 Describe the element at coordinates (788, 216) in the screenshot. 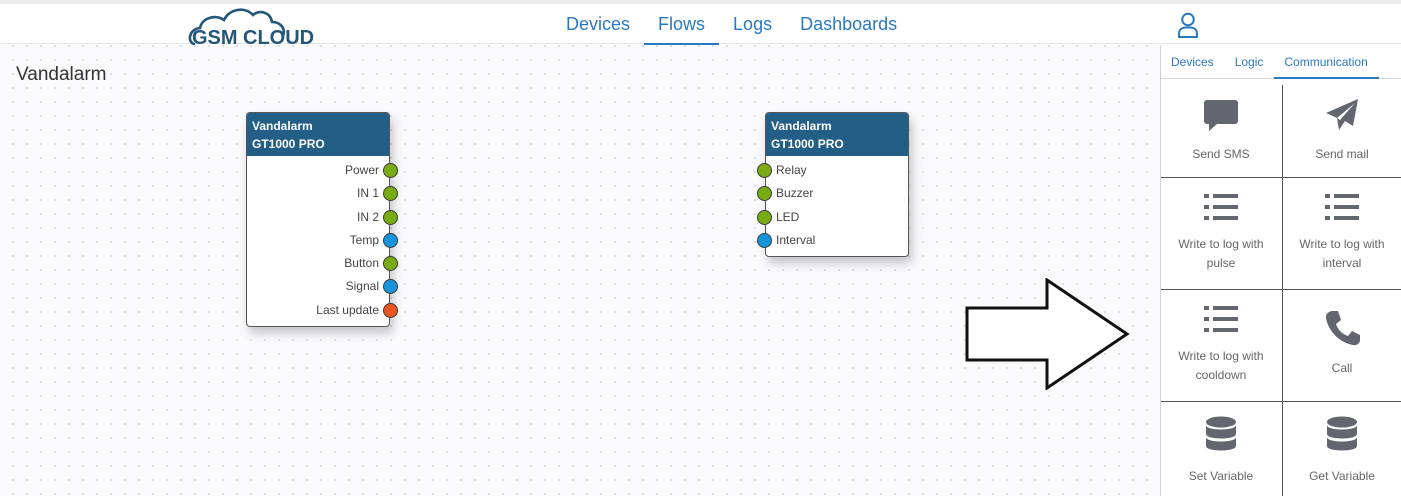

I see `port-label: LED` at that location.